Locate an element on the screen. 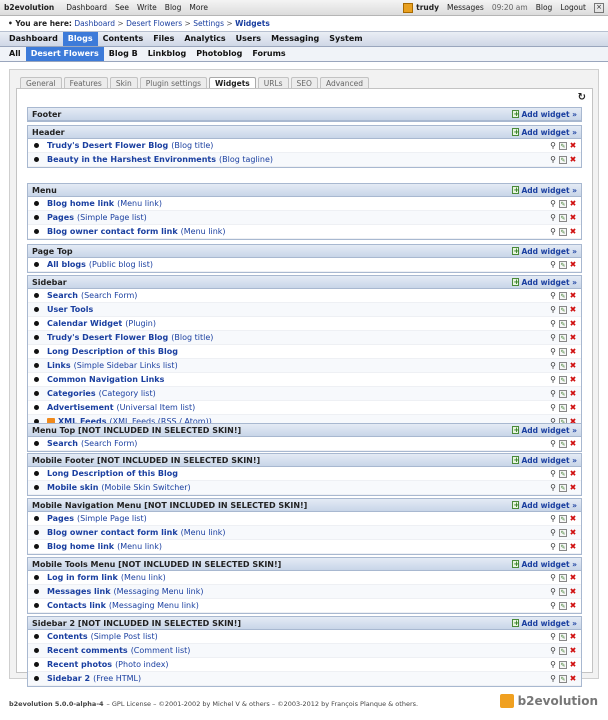 The width and height of the screenshot is (608, 720). widget-name-link: Search is located at coordinates (62, 295).